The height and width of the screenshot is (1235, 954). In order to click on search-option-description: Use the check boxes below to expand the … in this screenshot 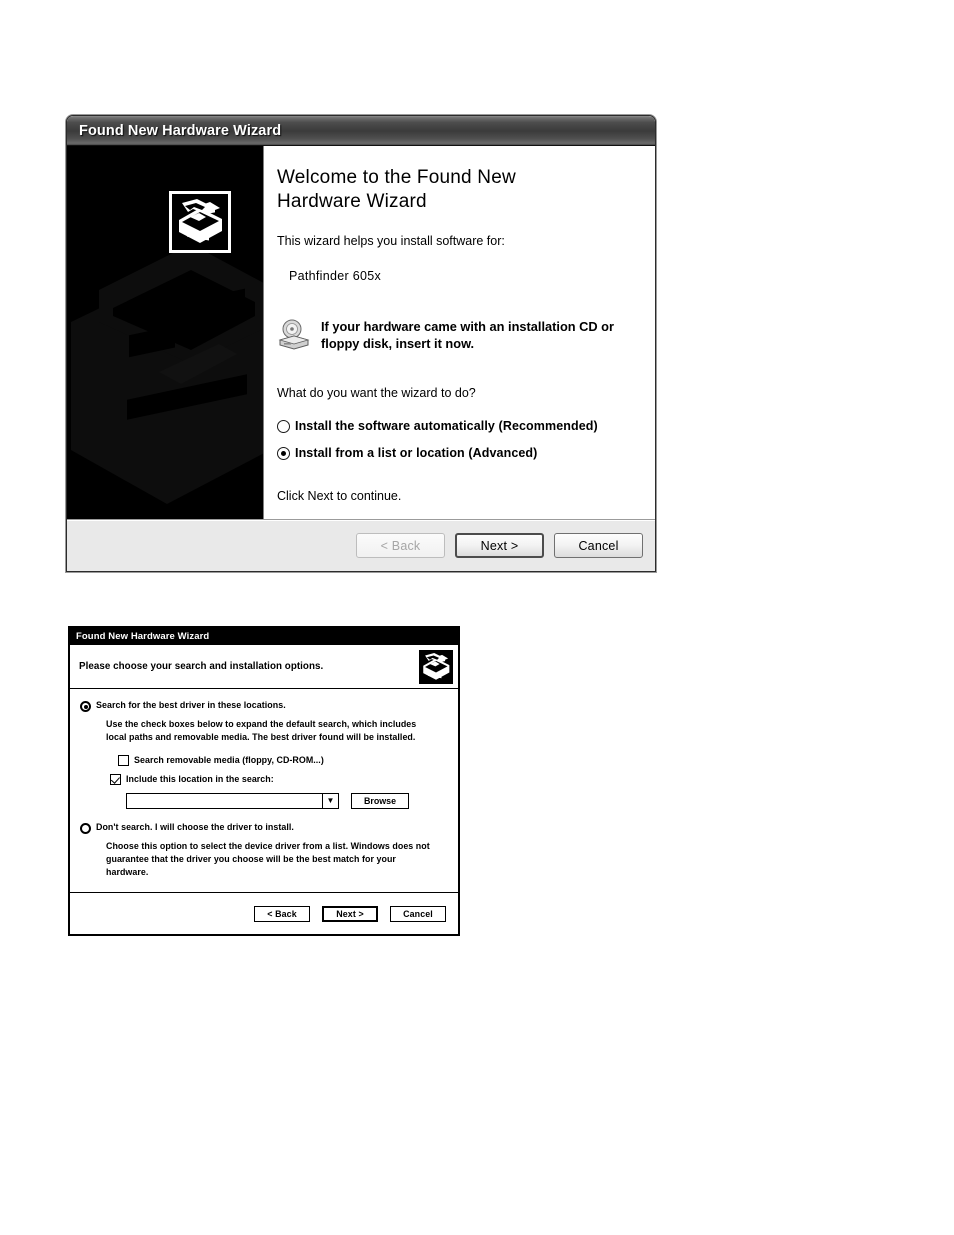, I will do `click(261, 730)`.